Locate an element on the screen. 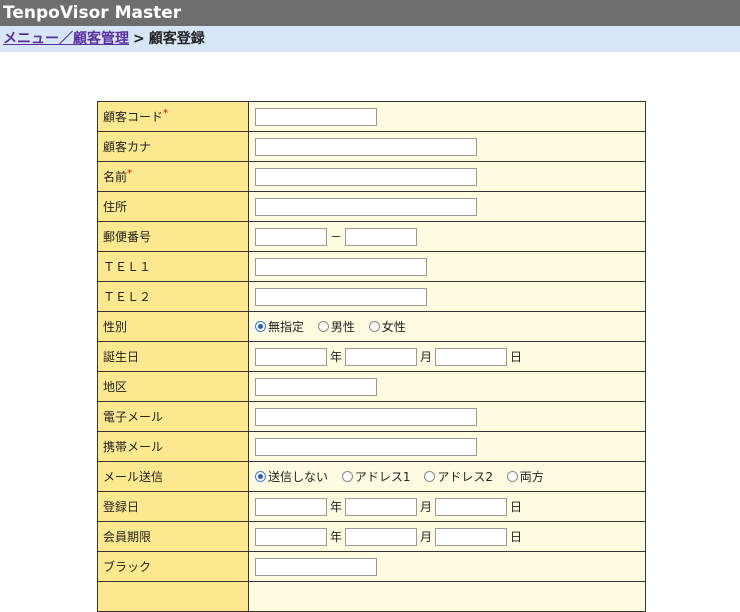  row-postal-code: 郵便番号 － is located at coordinates (371, 236).